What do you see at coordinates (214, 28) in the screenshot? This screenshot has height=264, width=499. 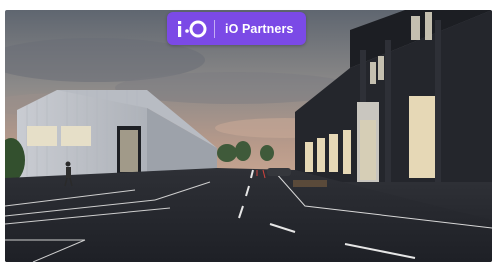 I see `badge-divider` at bounding box center [214, 28].